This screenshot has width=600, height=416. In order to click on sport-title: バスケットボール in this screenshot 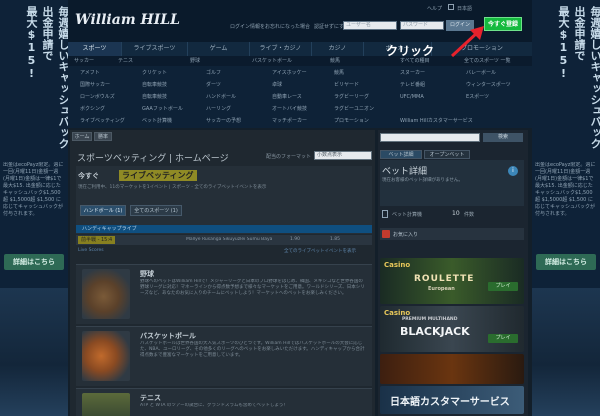, I will do `click(168, 336)`.